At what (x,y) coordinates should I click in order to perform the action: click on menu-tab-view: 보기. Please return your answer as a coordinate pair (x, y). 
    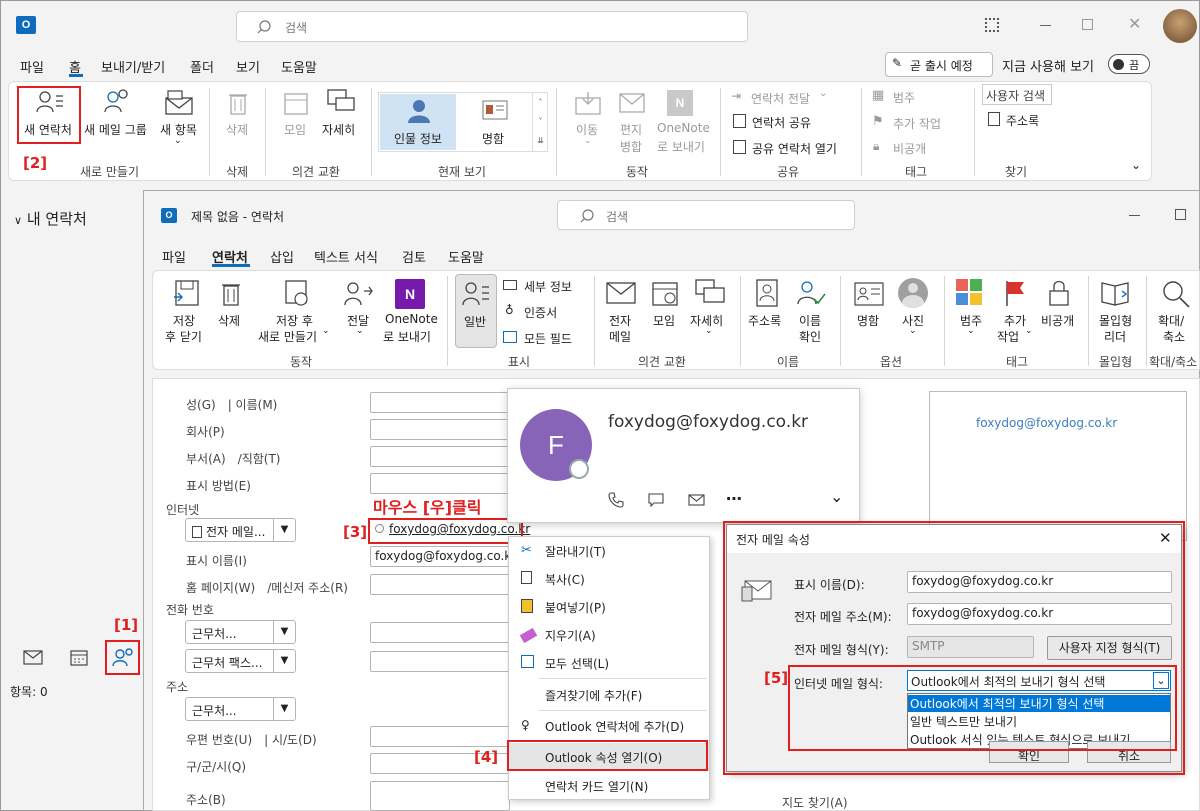
    Looking at the image, I should click on (248, 66).